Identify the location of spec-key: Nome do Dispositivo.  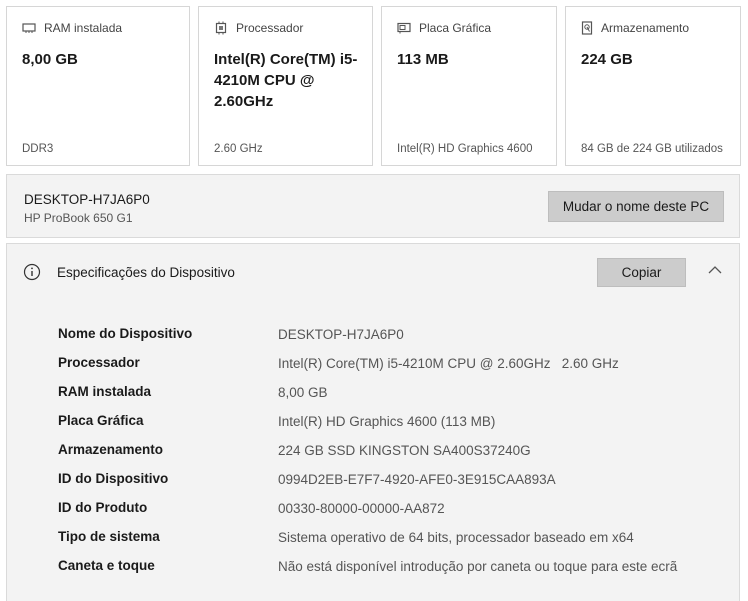
(125, 333).